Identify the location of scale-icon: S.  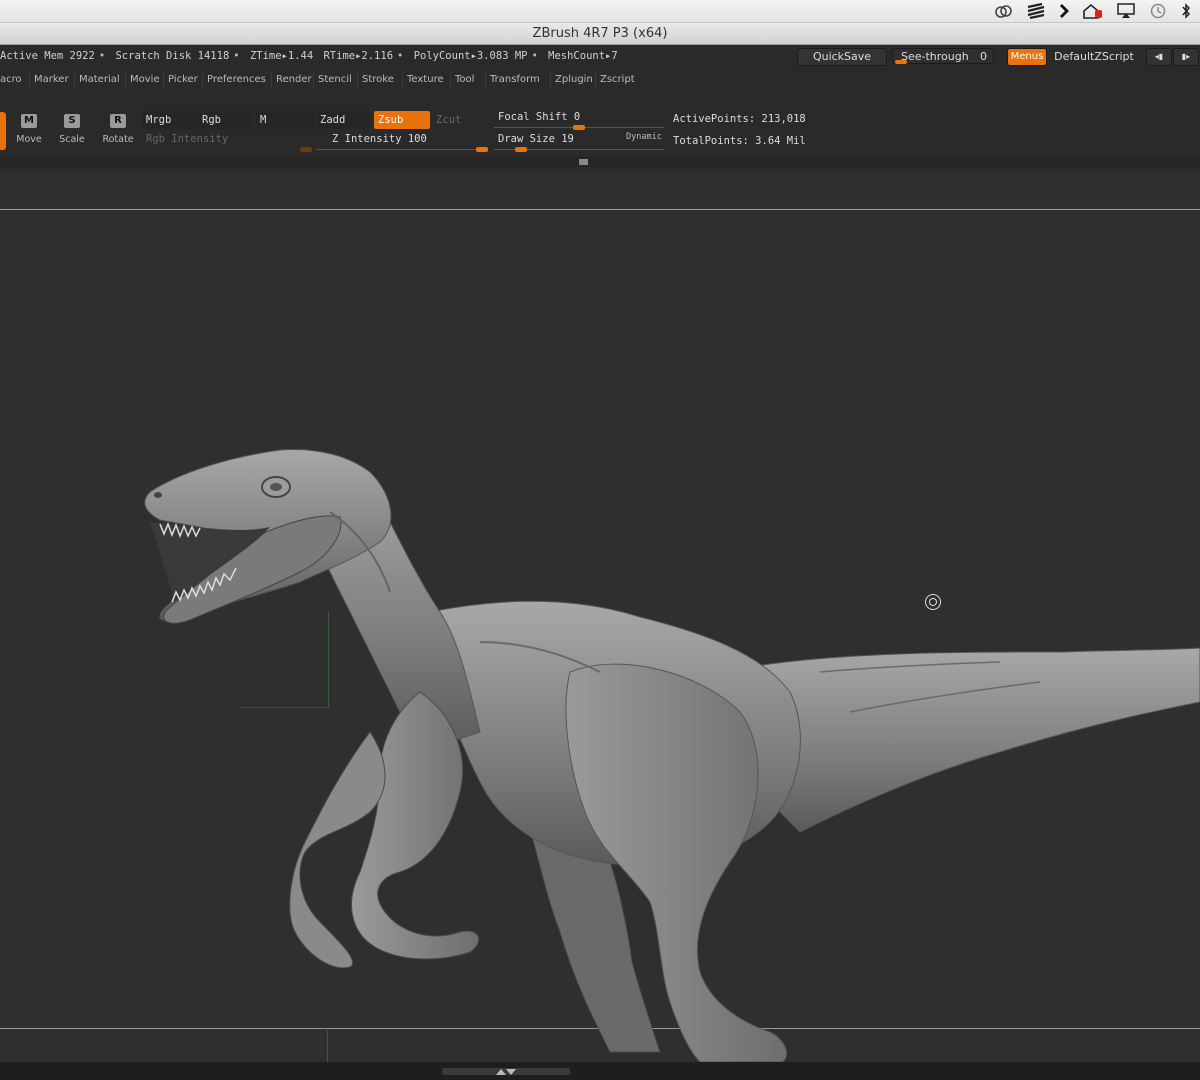
(72, 121).